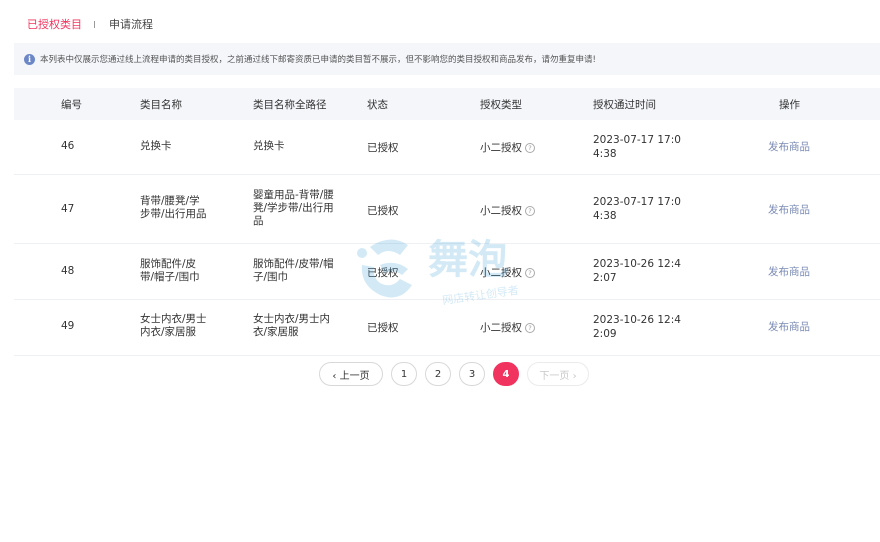 This screenshot has width=880, height=542. Describe the element at coordinates (624, 105) in the screenshot. I see `header-time: 授权通过时间` at that location.